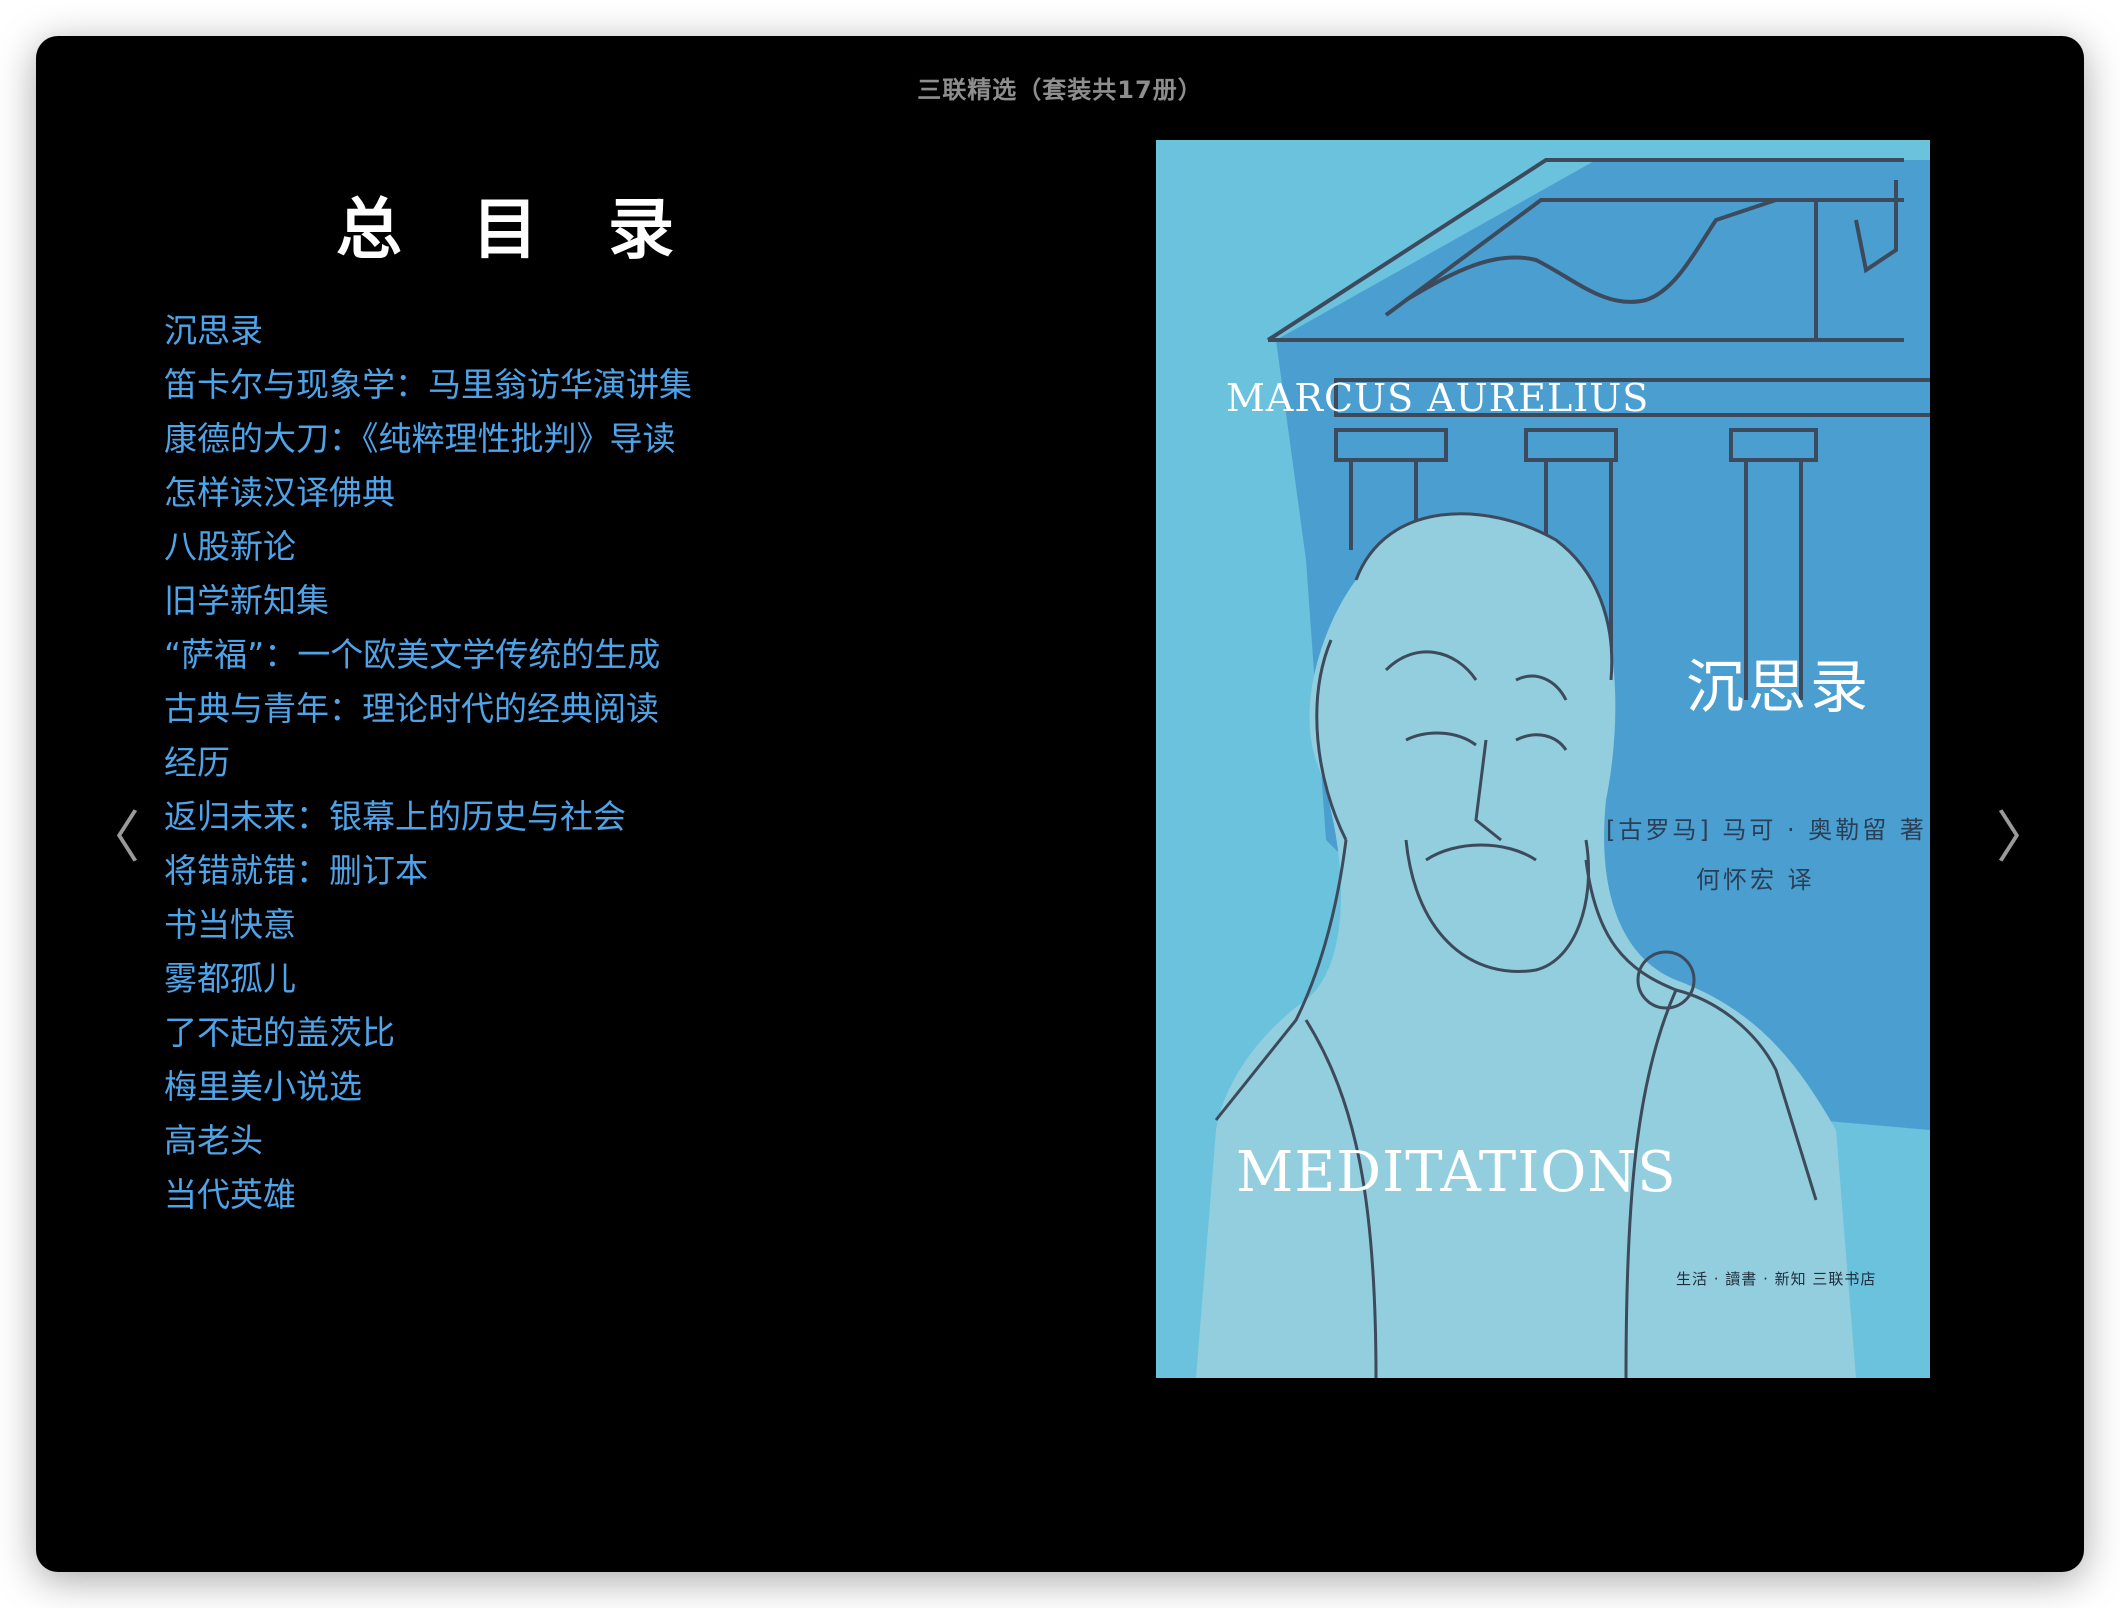 Image resolution: width=2120 pixels, height=1608 pixels. Describe the element at coordinates (428, 1141) in the screenshot. I see `toc-item: 高老头` at that location.